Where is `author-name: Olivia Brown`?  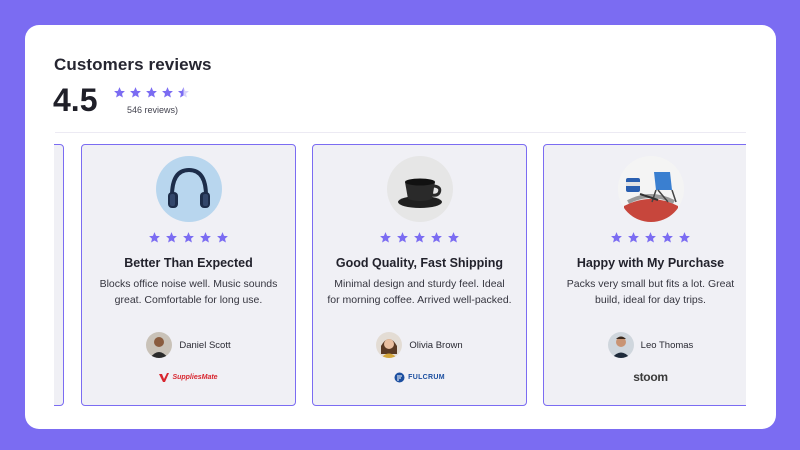 author-name: Olivia Brown is located at coordinates (436, 345).